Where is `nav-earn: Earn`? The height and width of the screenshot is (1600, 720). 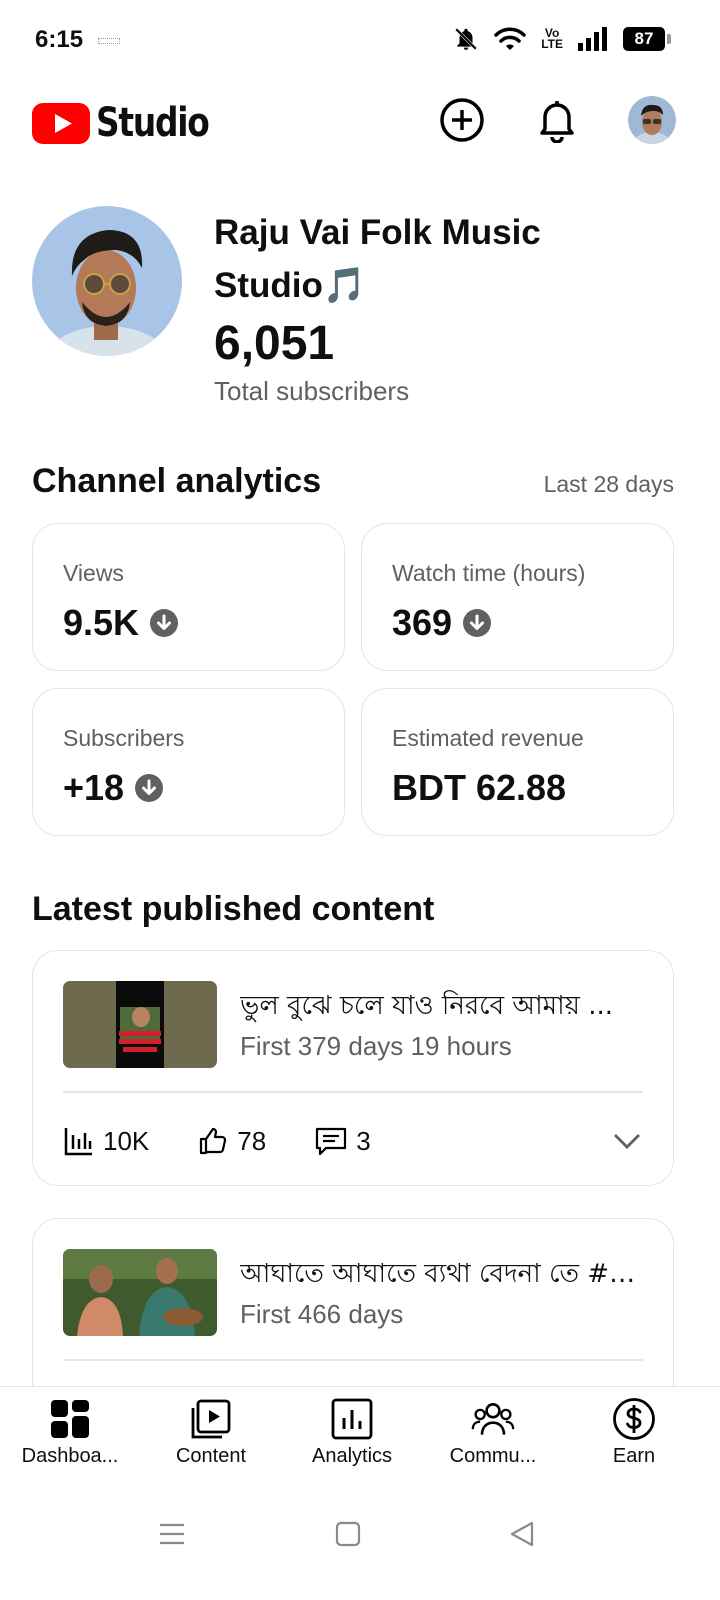
nav-earn: Earn is located at coordinates (634, 1432).